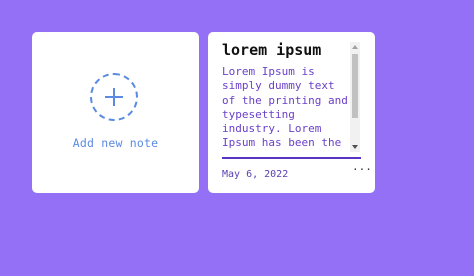  I want to click on note-date: May 6, 2022, so click(255, 174).